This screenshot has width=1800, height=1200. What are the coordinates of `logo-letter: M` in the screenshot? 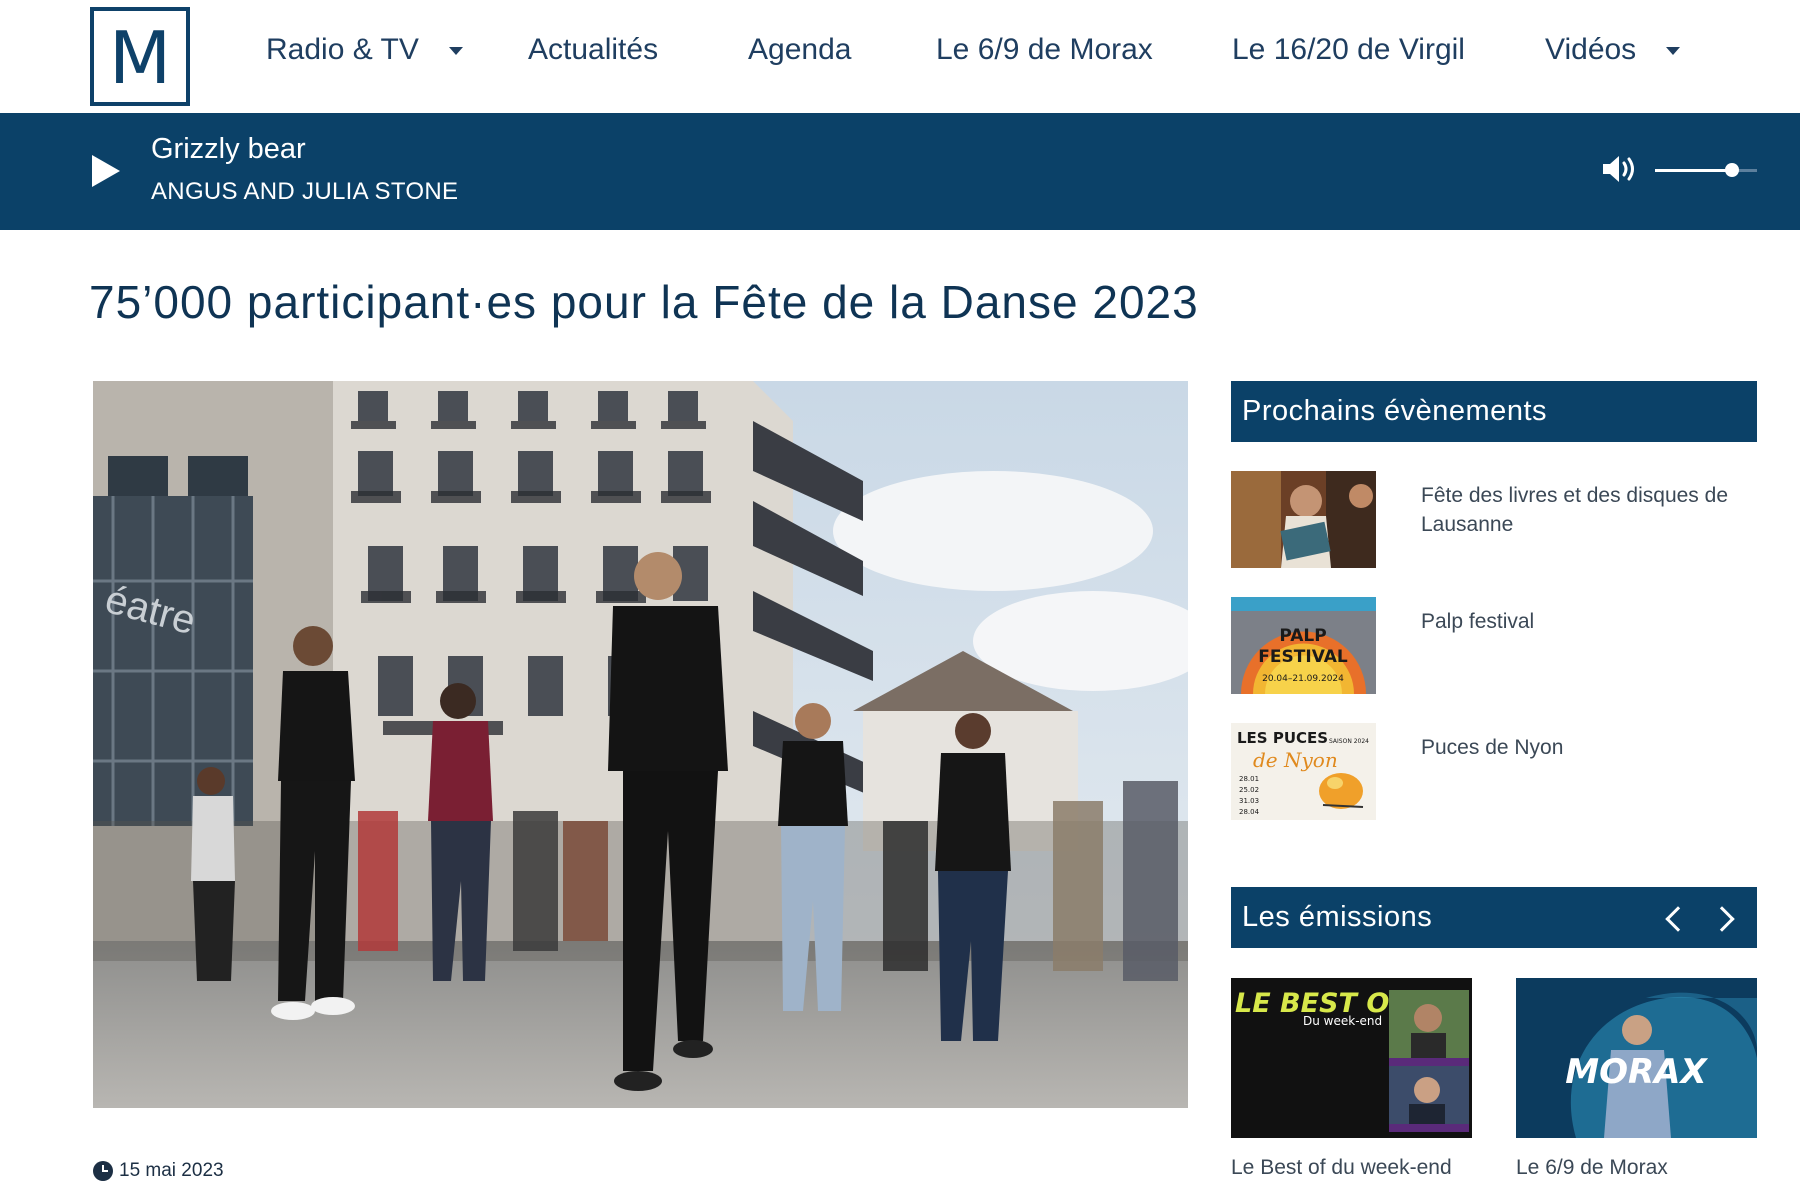 It's located at (140, 57).